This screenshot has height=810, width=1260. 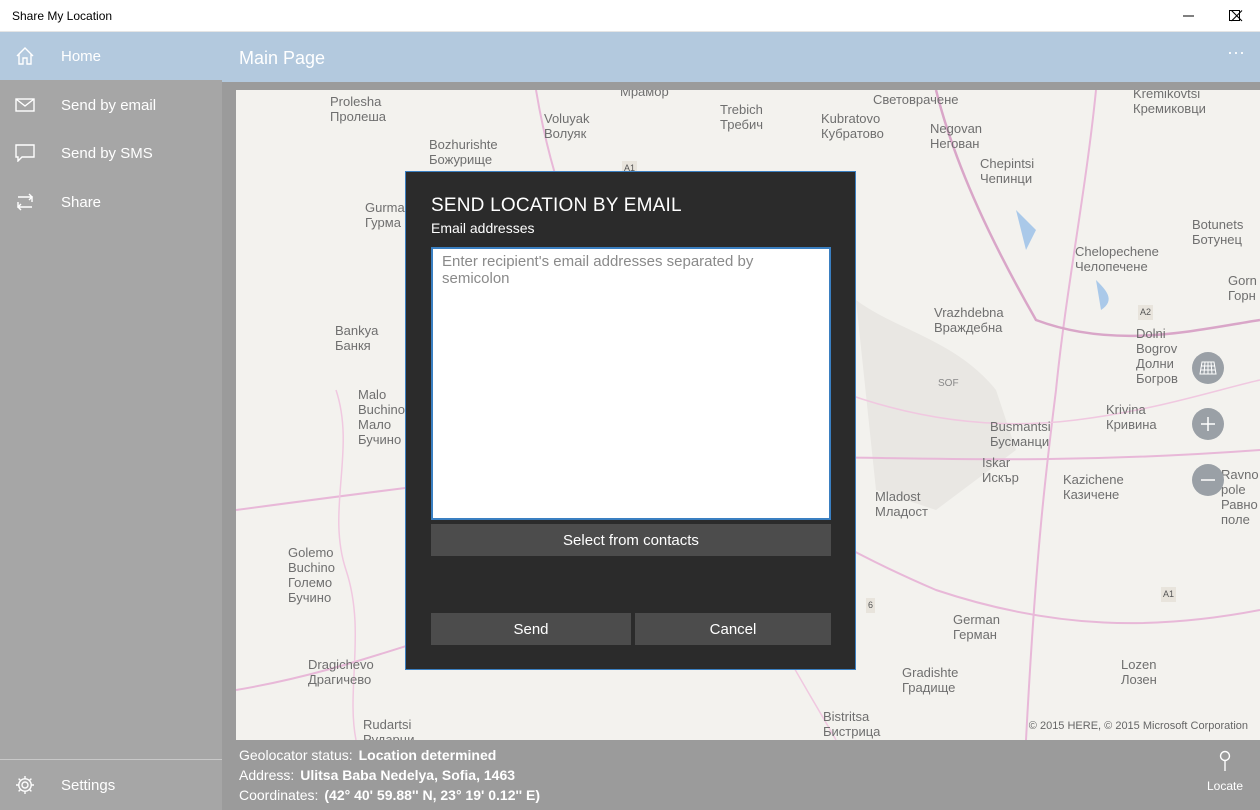 I want to click on email-addresses-input, so click(x=631, y=383).